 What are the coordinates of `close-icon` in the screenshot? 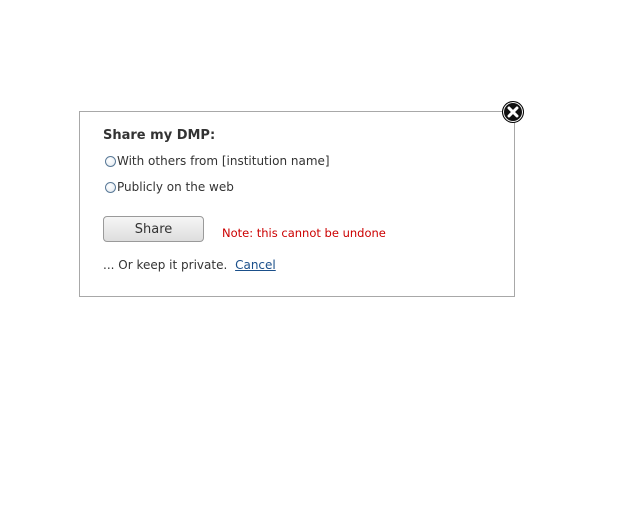 It's located at (513, 112).